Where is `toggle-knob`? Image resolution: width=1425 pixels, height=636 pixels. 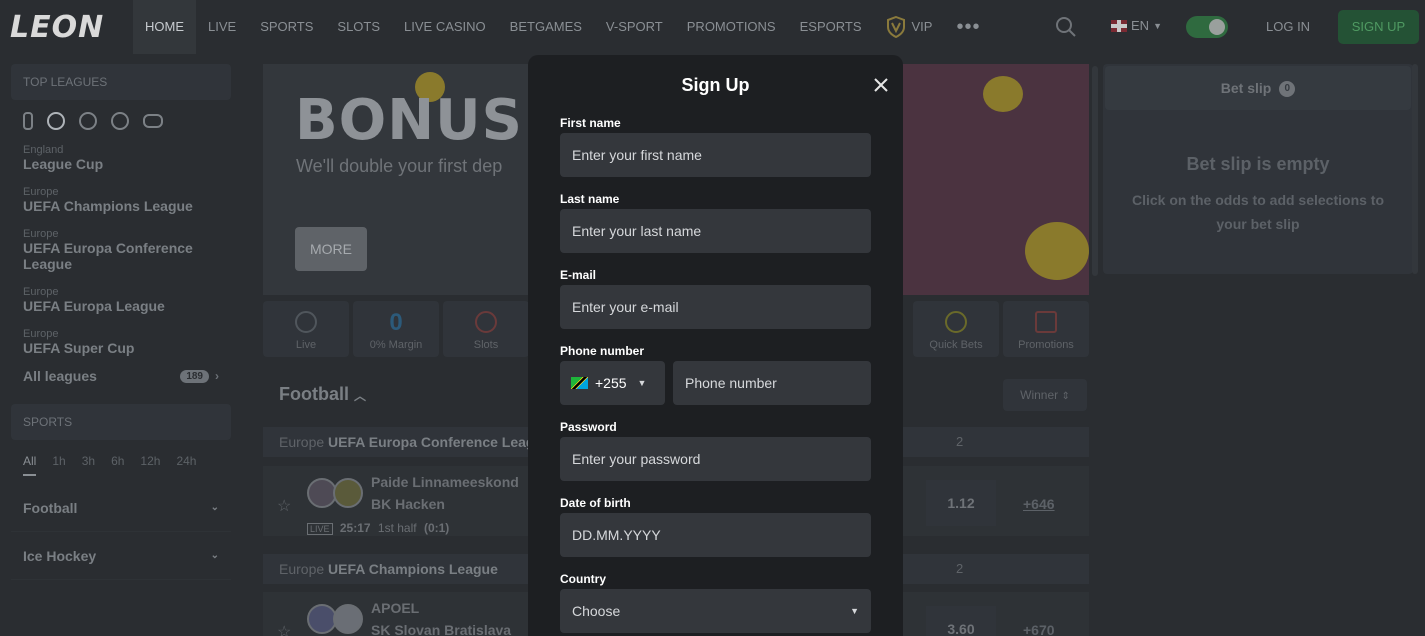
toggle-knob is located at coordinates (1217, 27).